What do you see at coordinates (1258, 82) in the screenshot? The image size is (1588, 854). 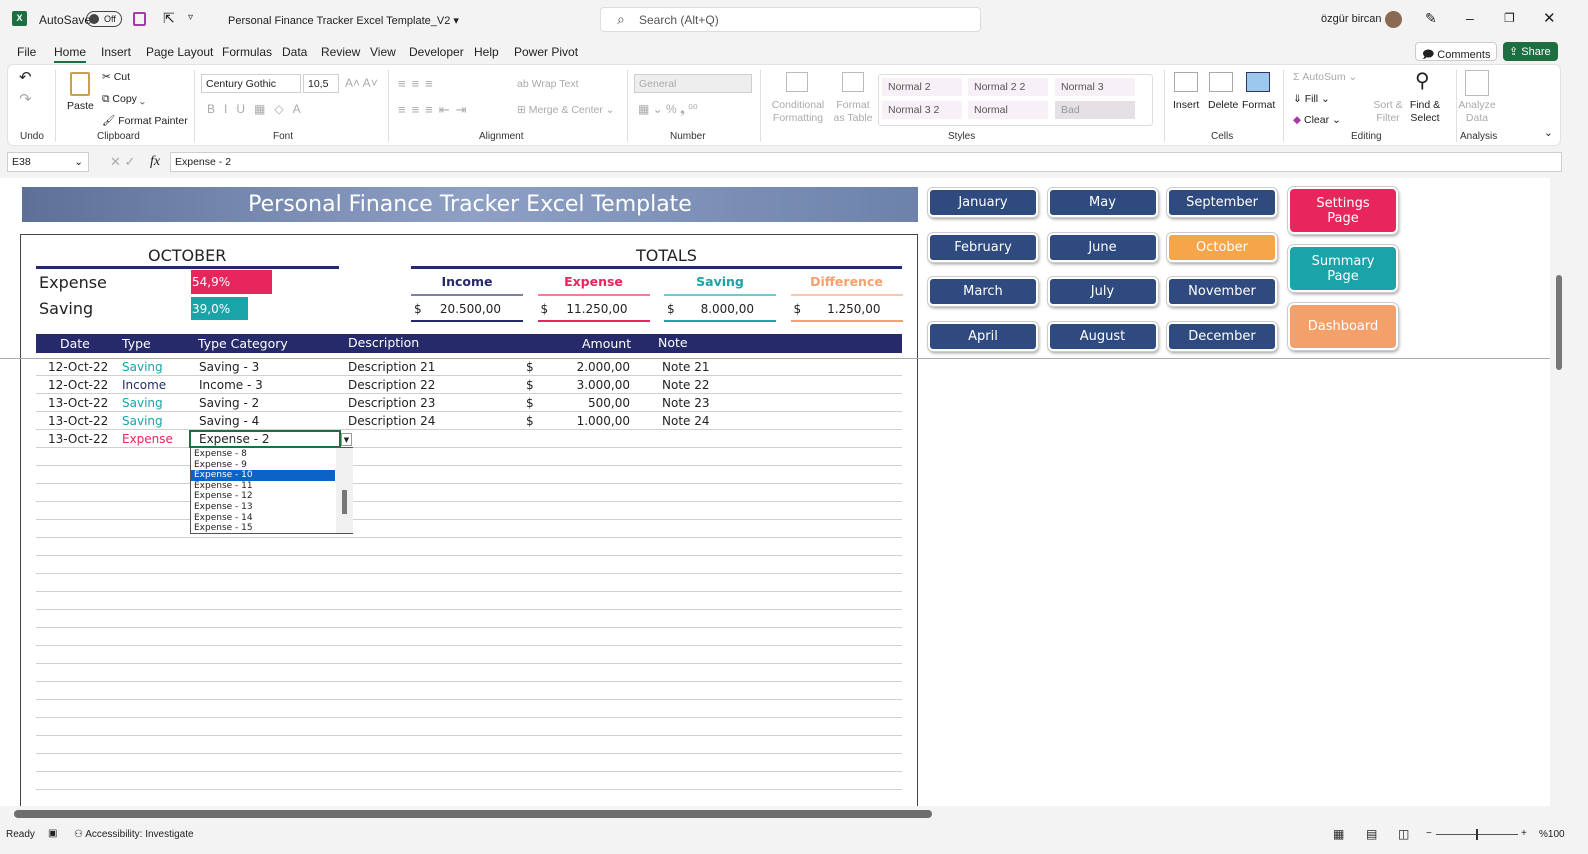 I see `format-cells-icon` at bounding box center [1258, 82].